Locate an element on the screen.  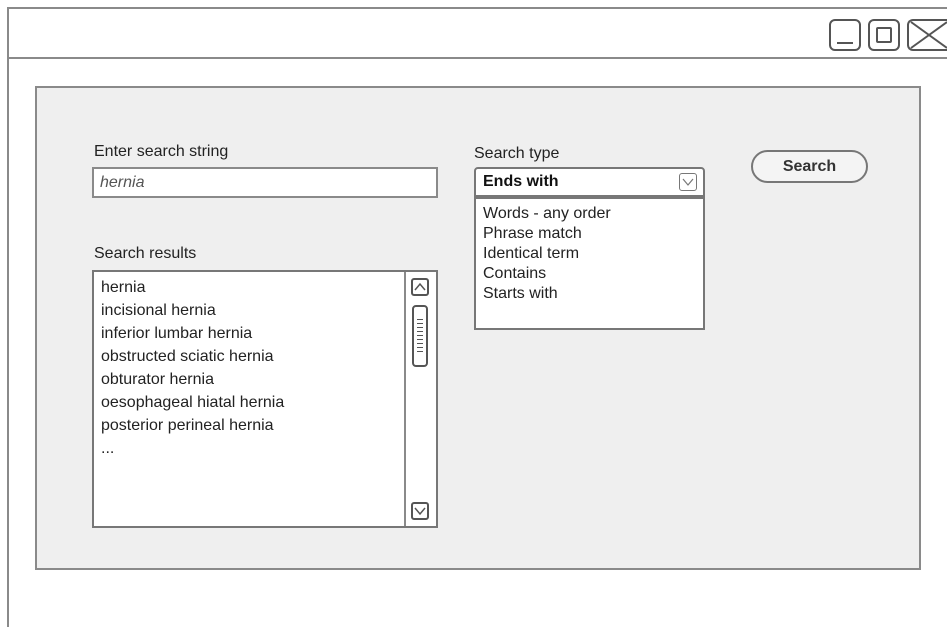
option-starts-with: Starts with is located at coordinates (547, 294).